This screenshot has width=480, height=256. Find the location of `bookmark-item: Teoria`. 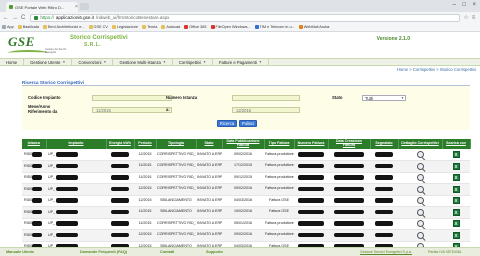

bookmark-item: Teoria is located at coordinates (149, 27).